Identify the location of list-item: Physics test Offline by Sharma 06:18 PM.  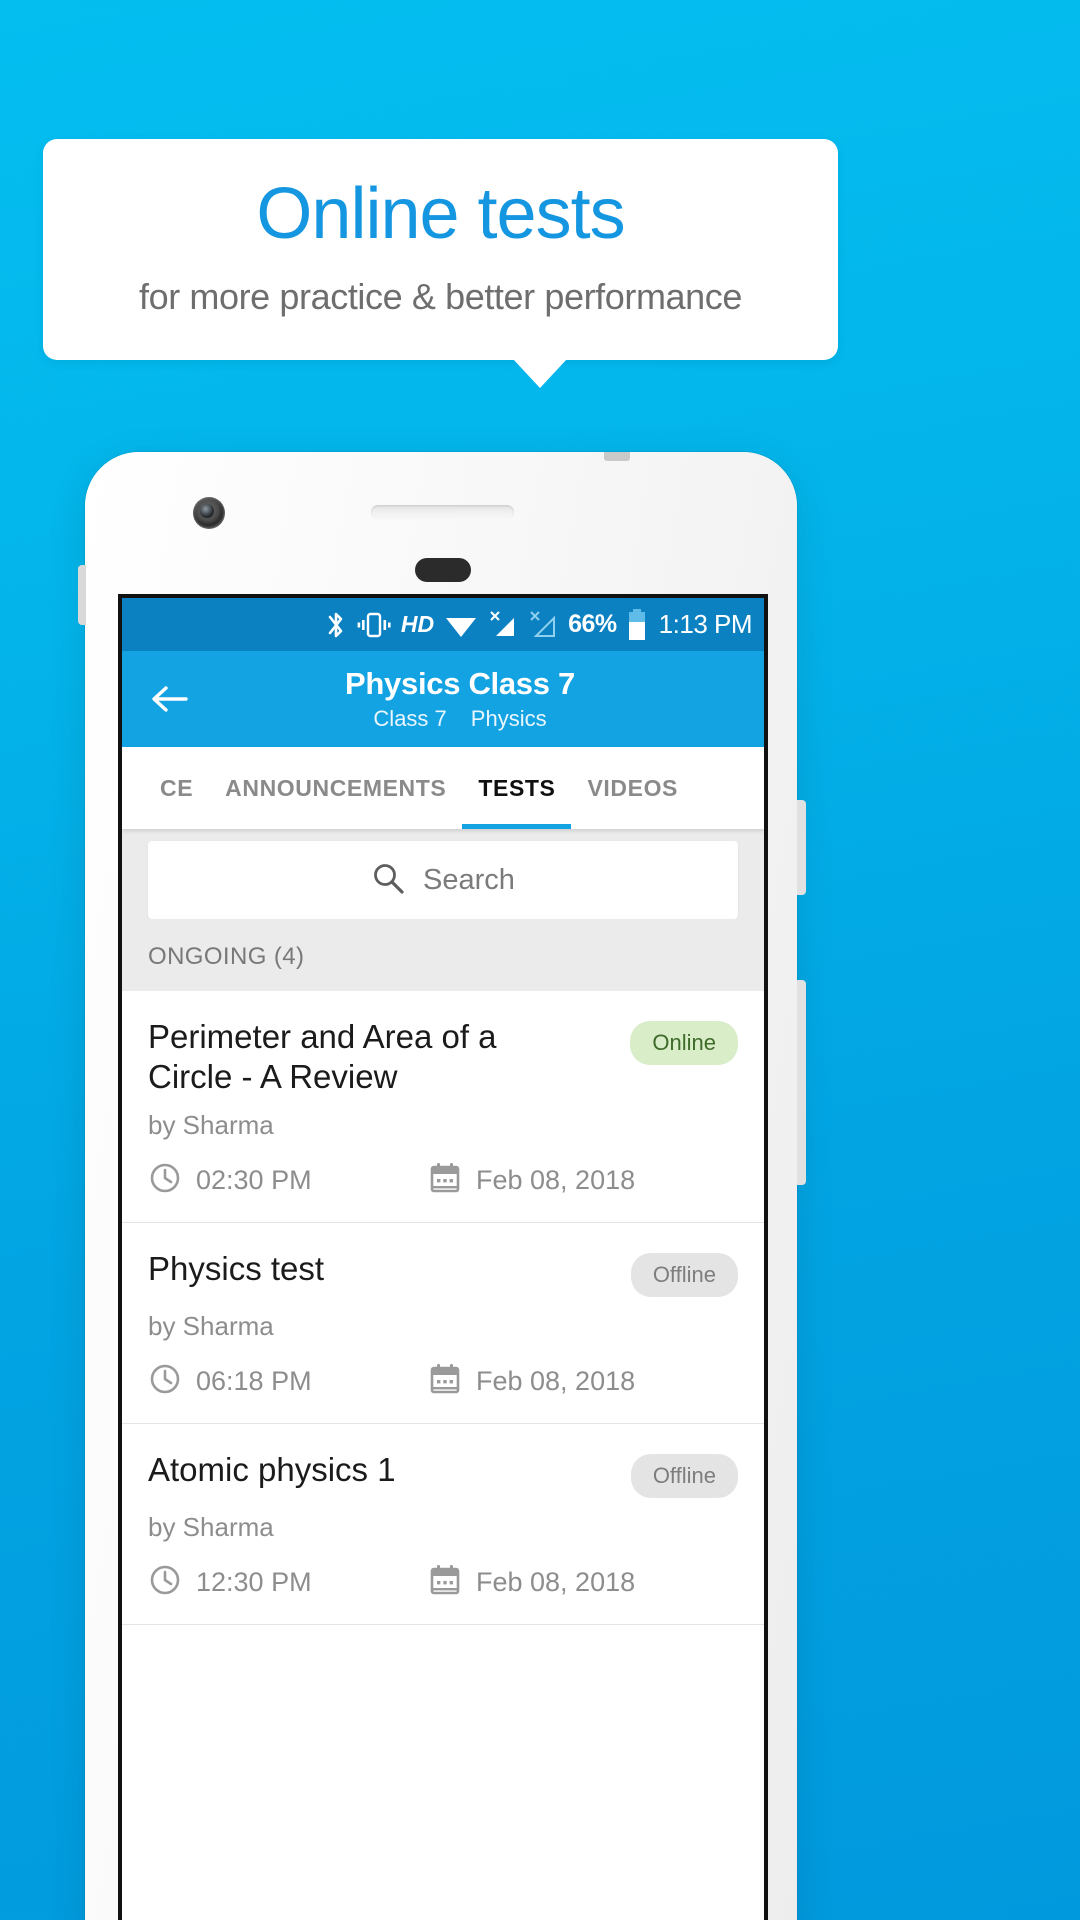
(443, 1324).